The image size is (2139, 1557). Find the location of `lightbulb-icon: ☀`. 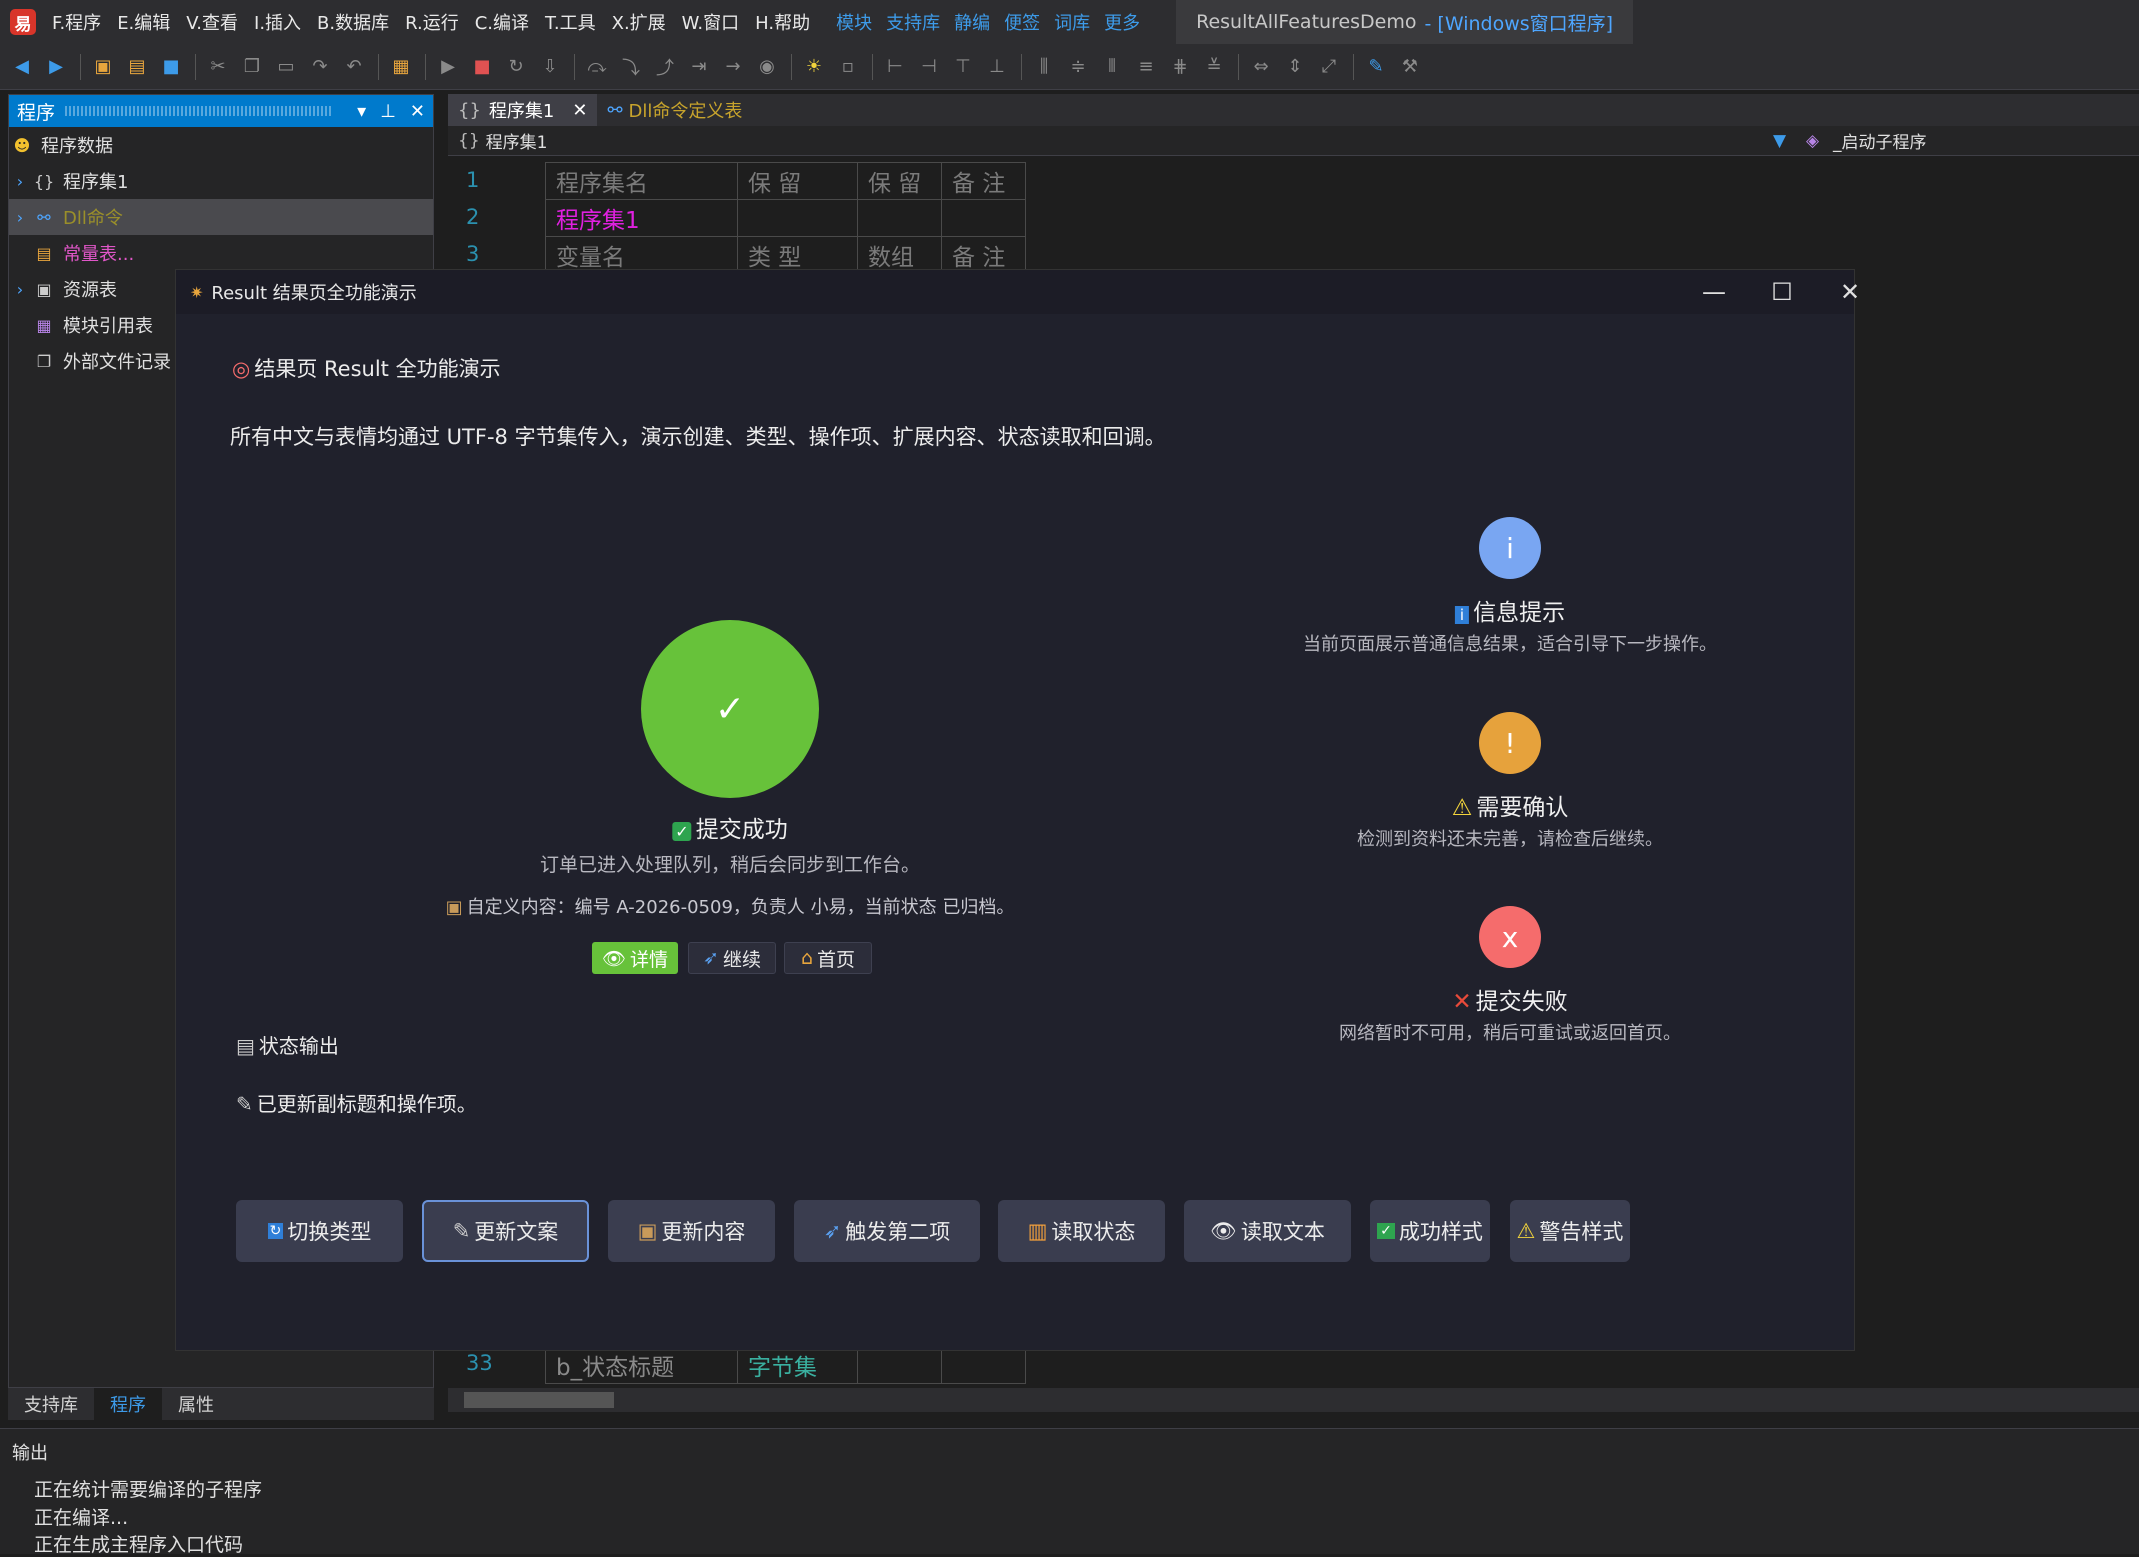

lightbulb-icon: ☀ is located at coordinates (814, 67).